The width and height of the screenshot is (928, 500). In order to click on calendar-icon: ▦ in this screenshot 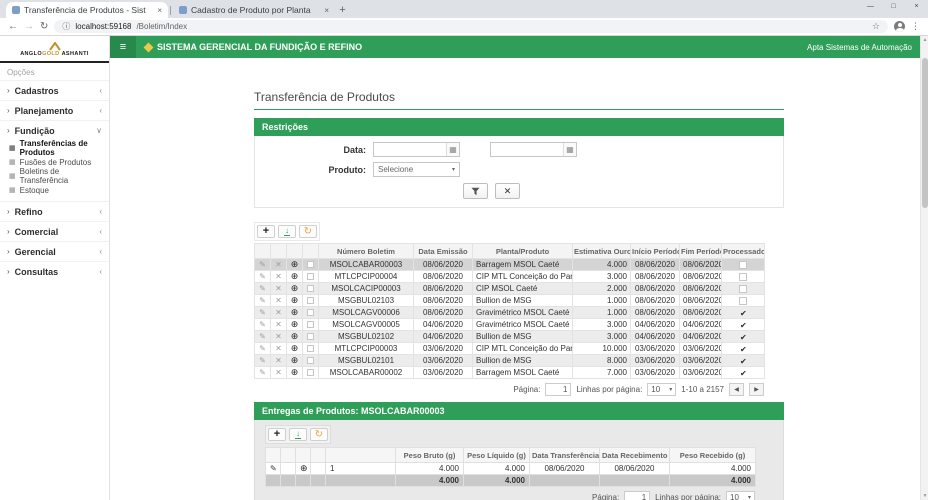, I will do `click(569, 149)`.